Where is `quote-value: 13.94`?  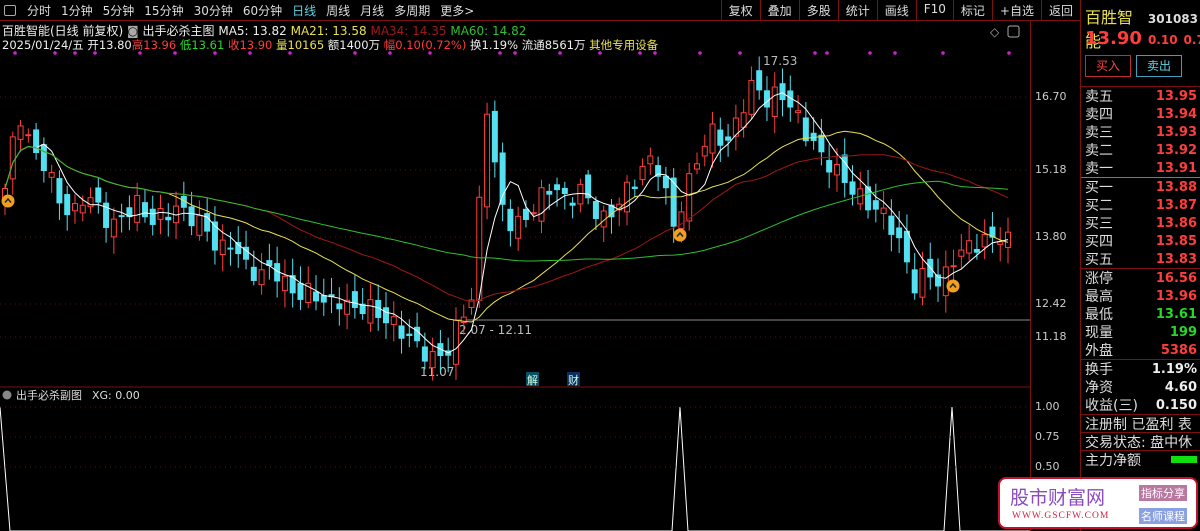
quote-value: 13.94 is located at coordinates (1176, 114).